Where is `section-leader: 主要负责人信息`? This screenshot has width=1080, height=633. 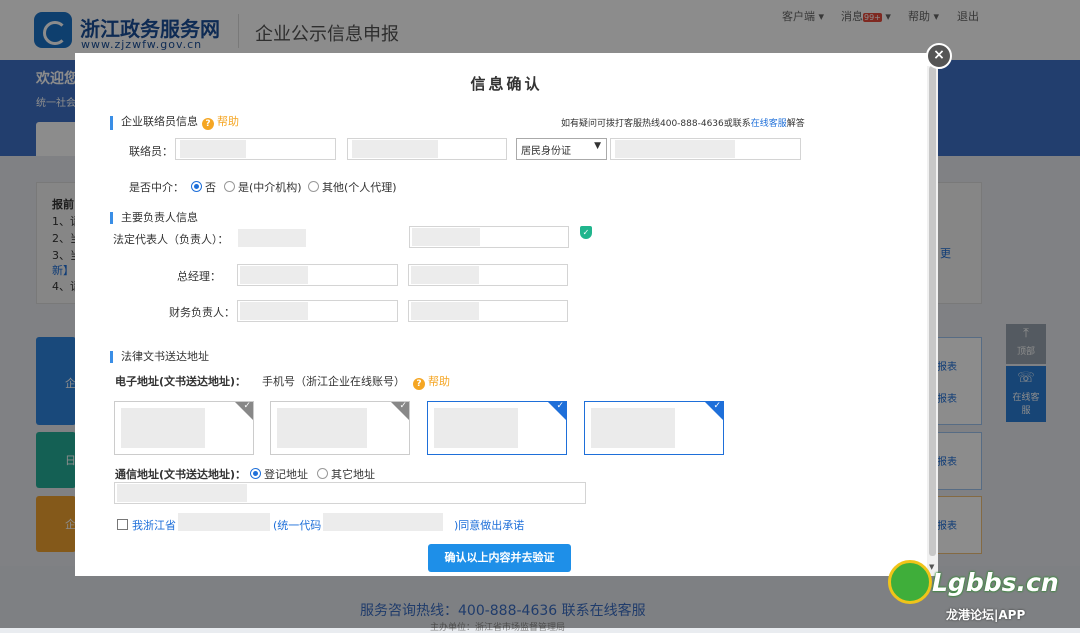 section-leader: 主要负责人信息 is located at coordinates (154, 218).